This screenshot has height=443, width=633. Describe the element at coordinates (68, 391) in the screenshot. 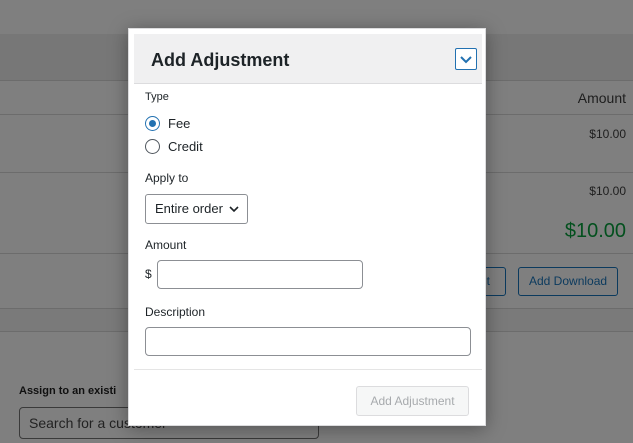

I see `assign-customer-label: Assign to an existi` at that location.